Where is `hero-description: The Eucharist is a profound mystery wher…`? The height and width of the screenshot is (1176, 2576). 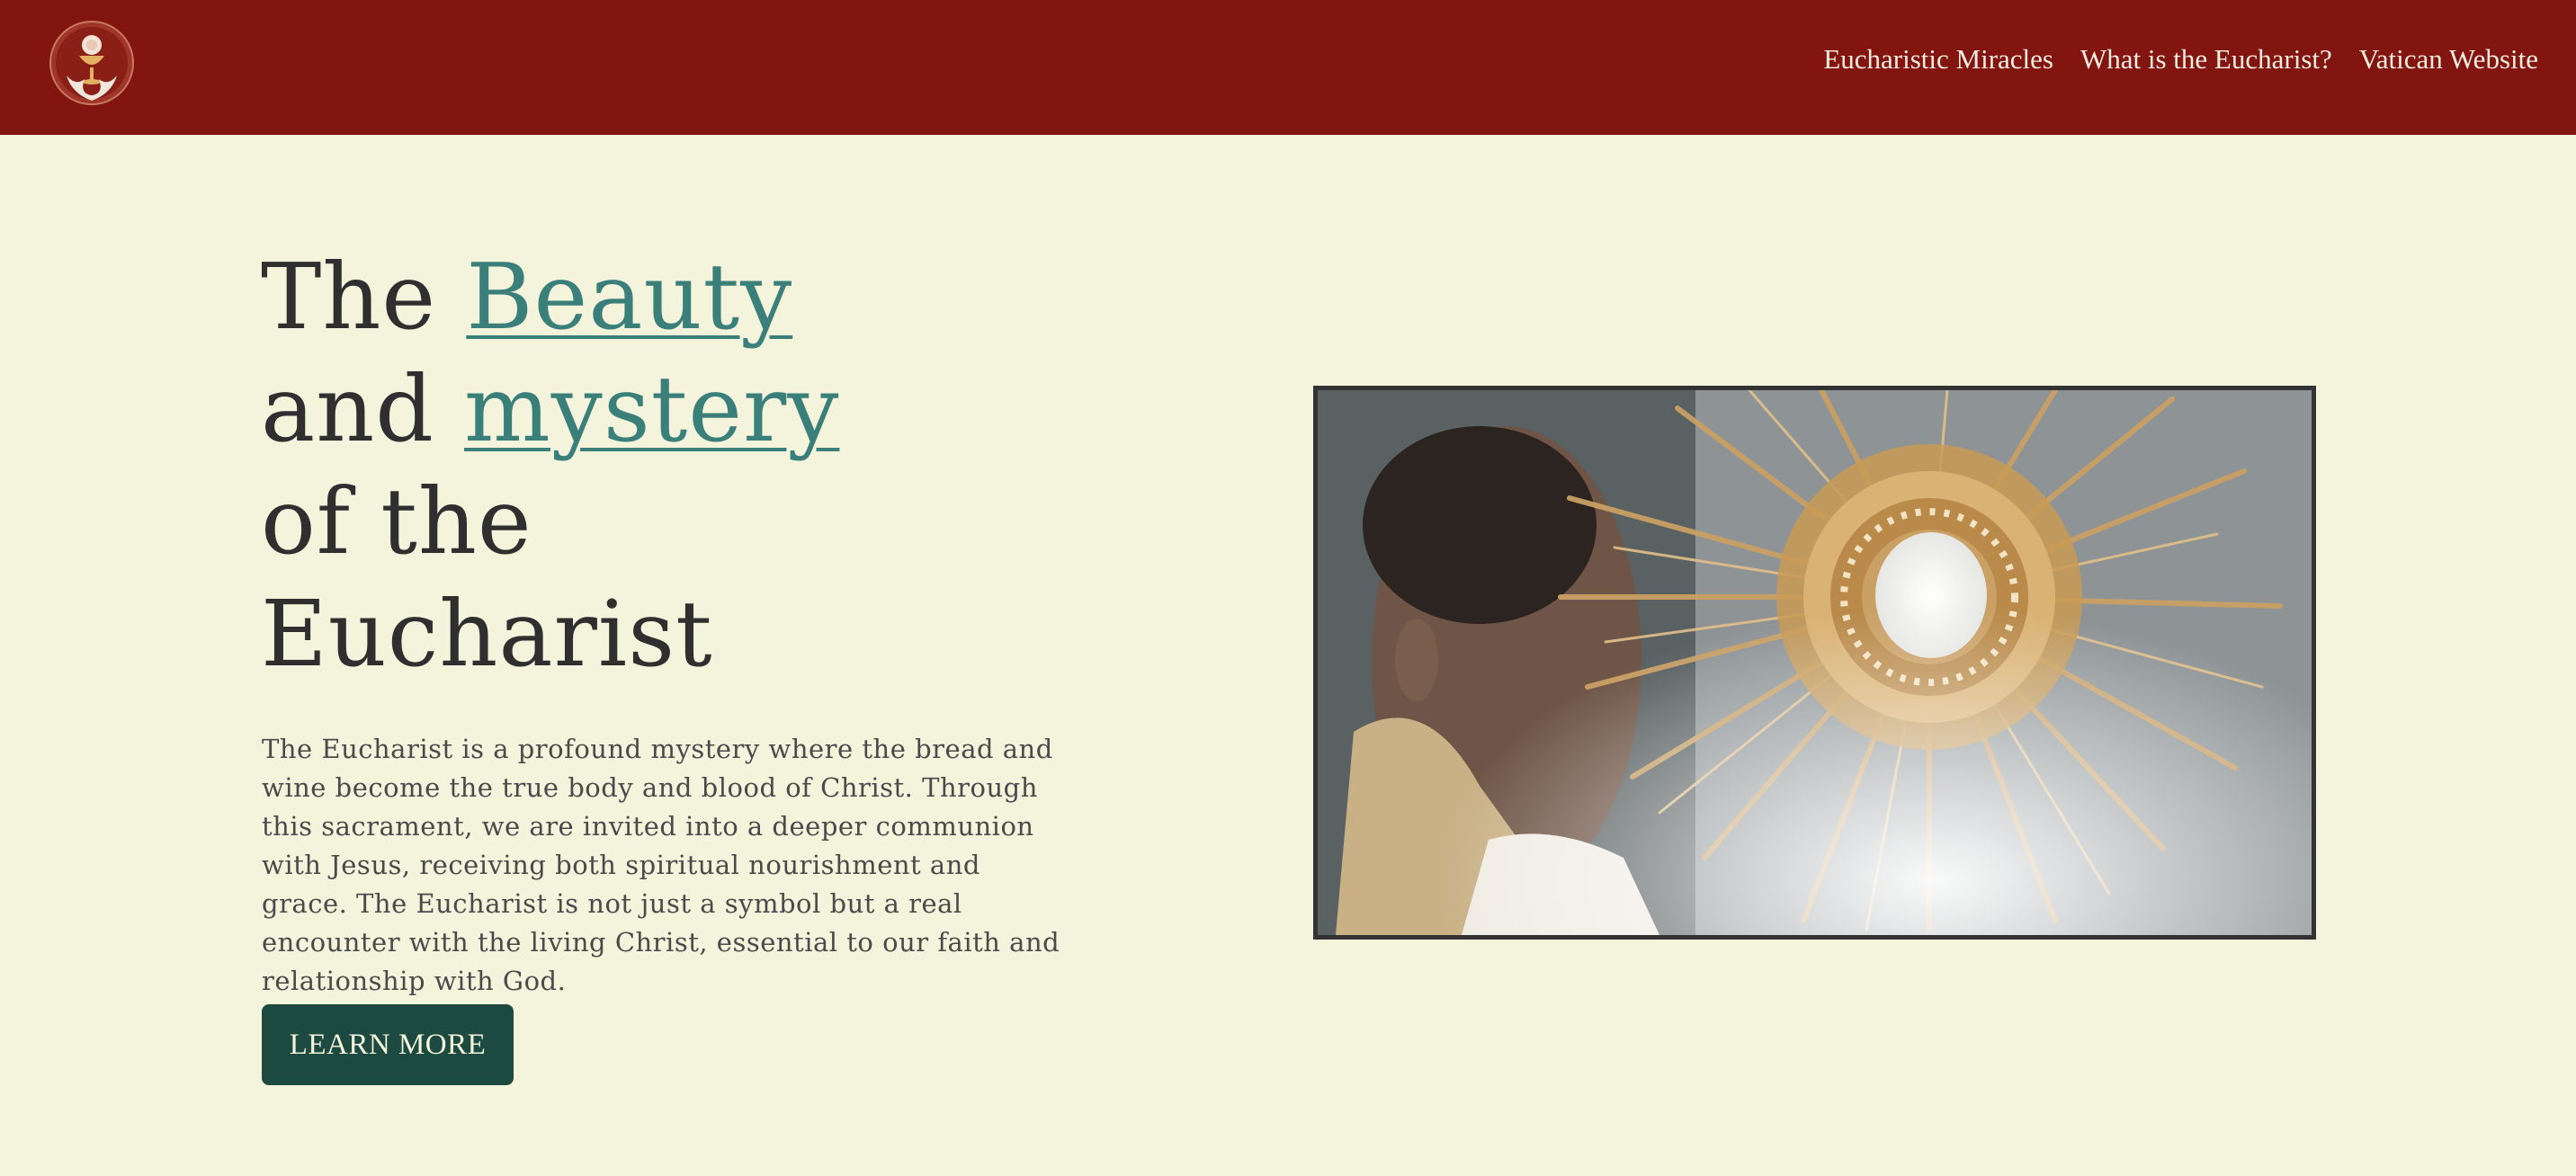
hero-description: The Eucharist is a profound mystery wher… is located at coordinates (661, 865).